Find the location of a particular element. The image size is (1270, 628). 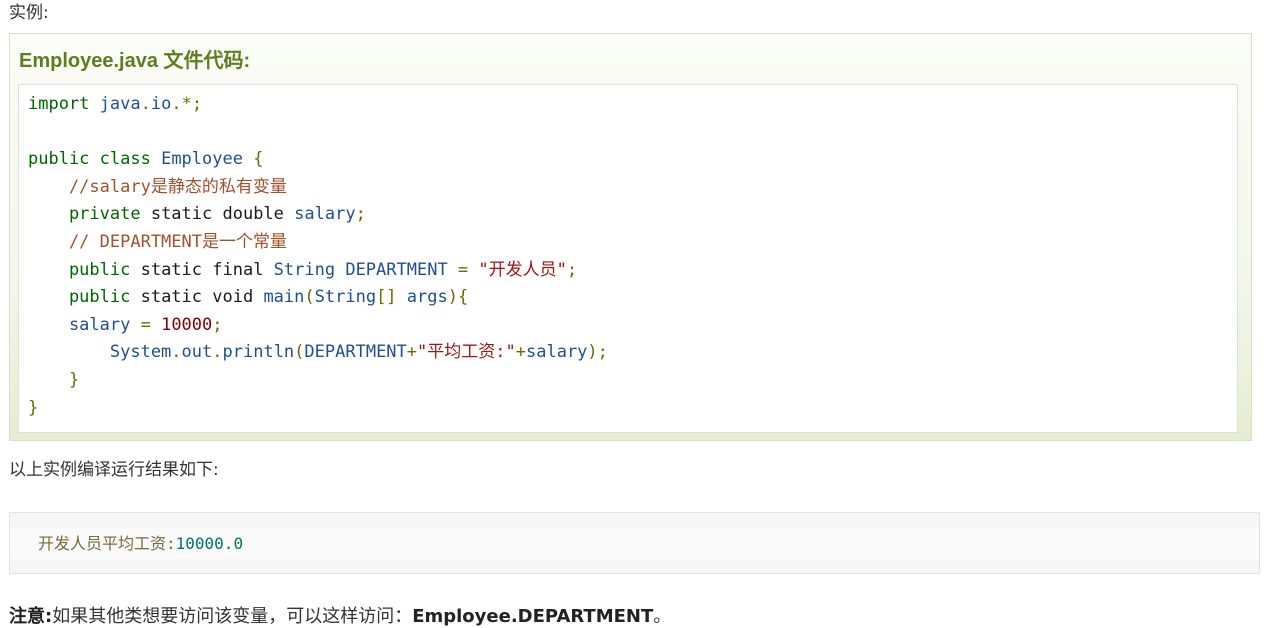

code-token: args is located at coordinates (422, 297).